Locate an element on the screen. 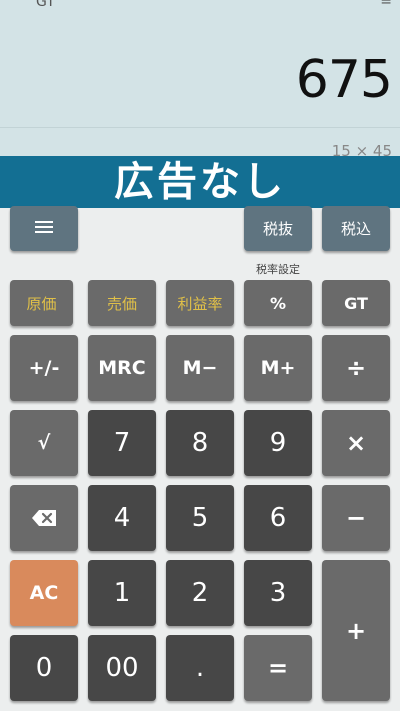 The image size is (400, 711). digit-9-button: 9 is located at coordinates (278, 443).